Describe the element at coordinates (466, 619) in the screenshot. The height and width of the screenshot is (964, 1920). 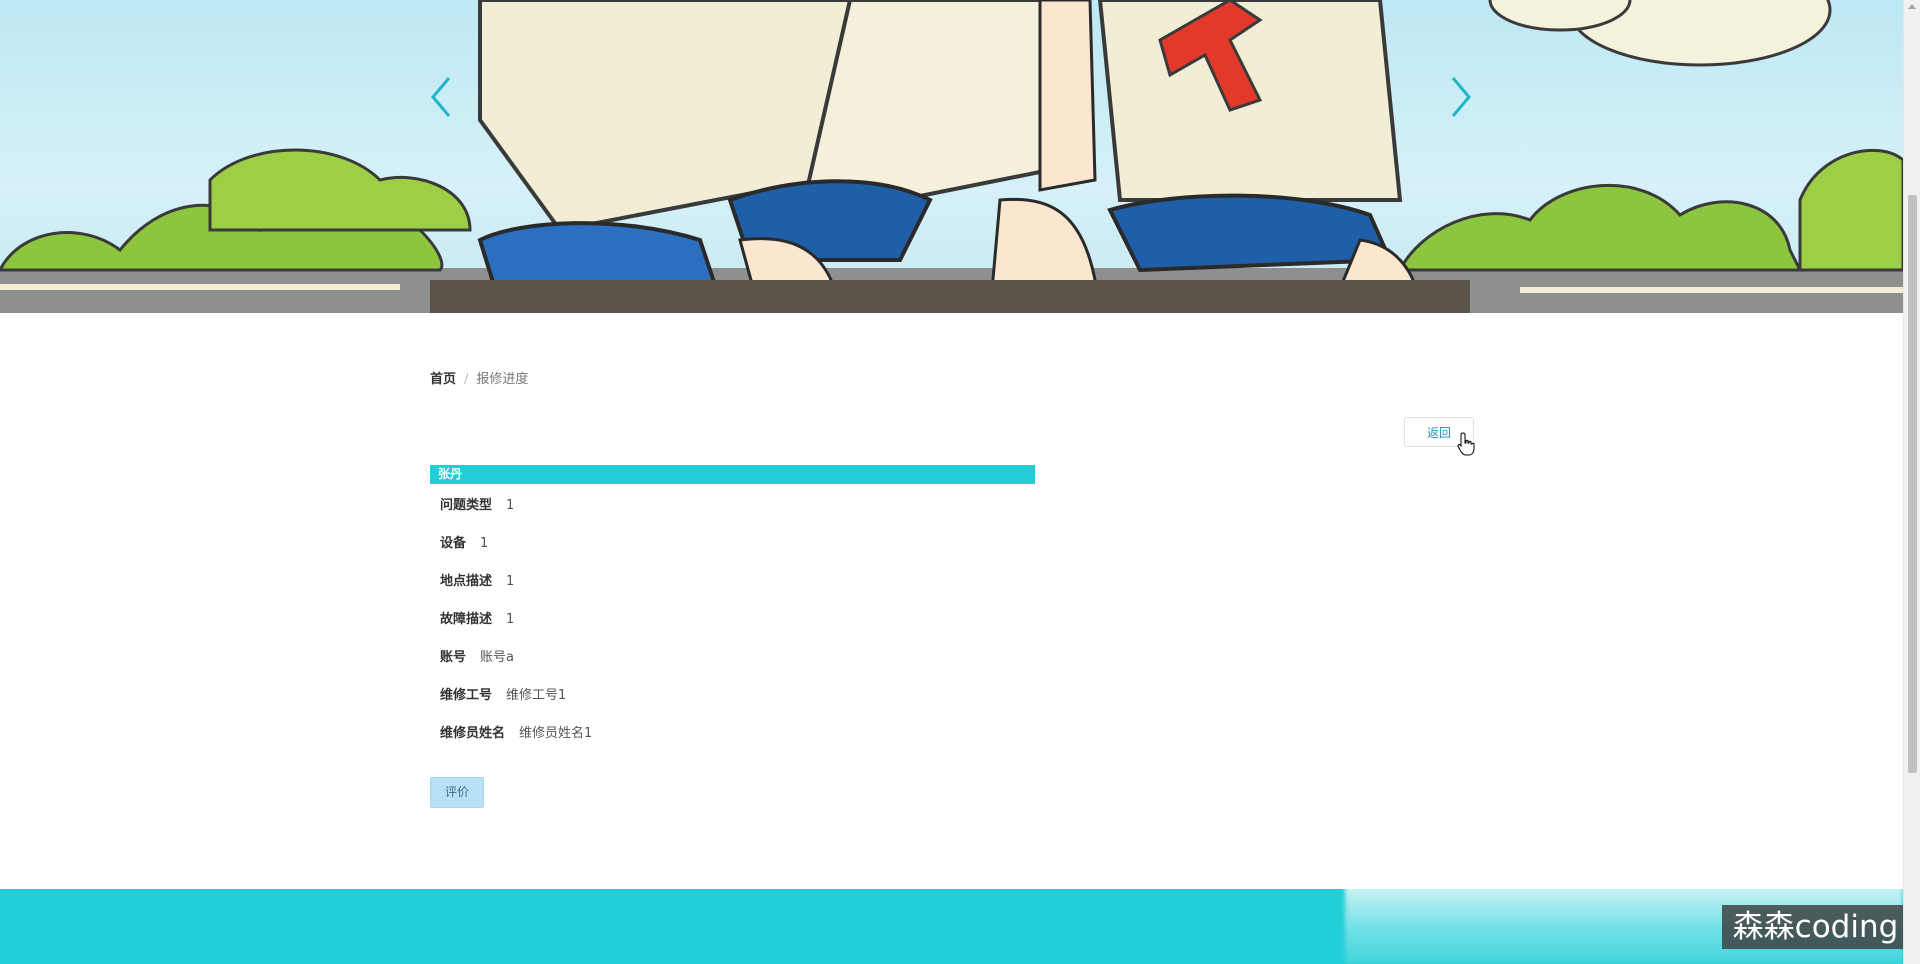
I see `field-label: 故障描述` at that location.